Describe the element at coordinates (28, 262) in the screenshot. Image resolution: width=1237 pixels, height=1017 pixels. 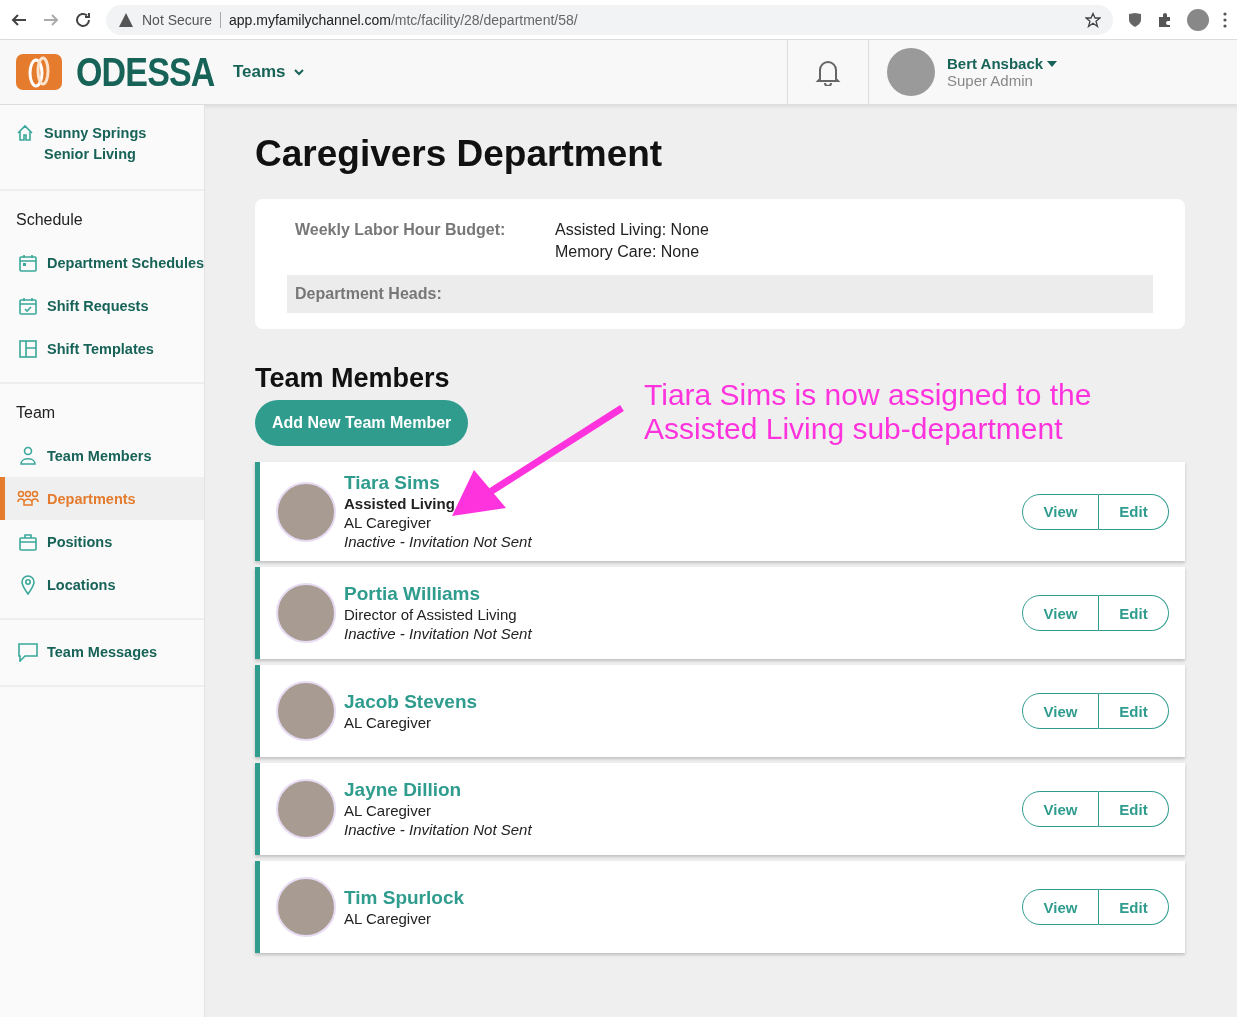
I see `calendar-icon` at that location.